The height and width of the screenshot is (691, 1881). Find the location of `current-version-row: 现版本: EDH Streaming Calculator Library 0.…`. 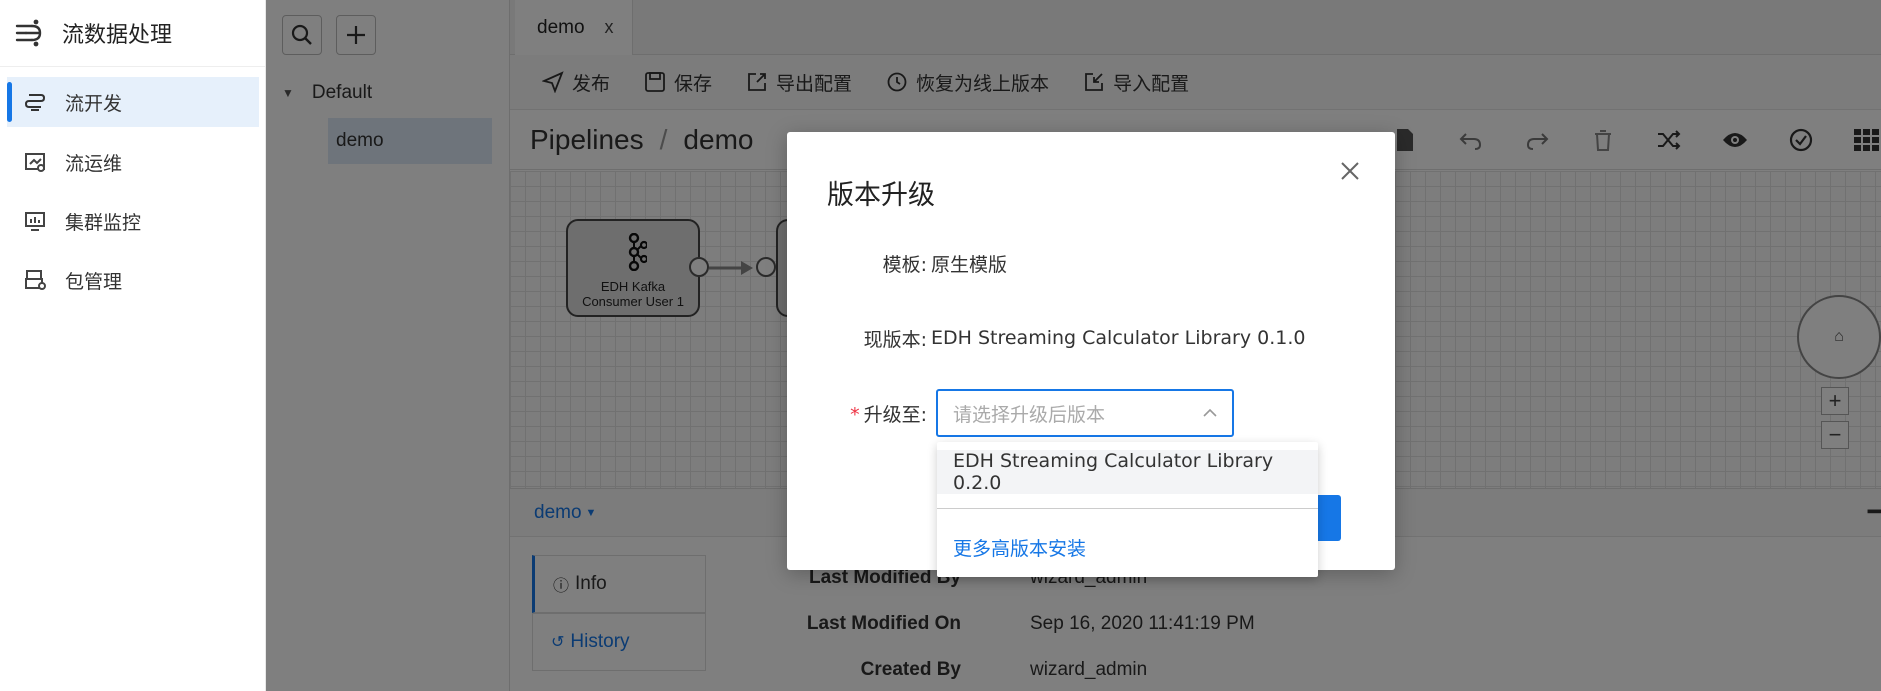

current-version-row: 现版本: EDH Streaming Calculator Library 0.… is located at coordinates (1091, 338).